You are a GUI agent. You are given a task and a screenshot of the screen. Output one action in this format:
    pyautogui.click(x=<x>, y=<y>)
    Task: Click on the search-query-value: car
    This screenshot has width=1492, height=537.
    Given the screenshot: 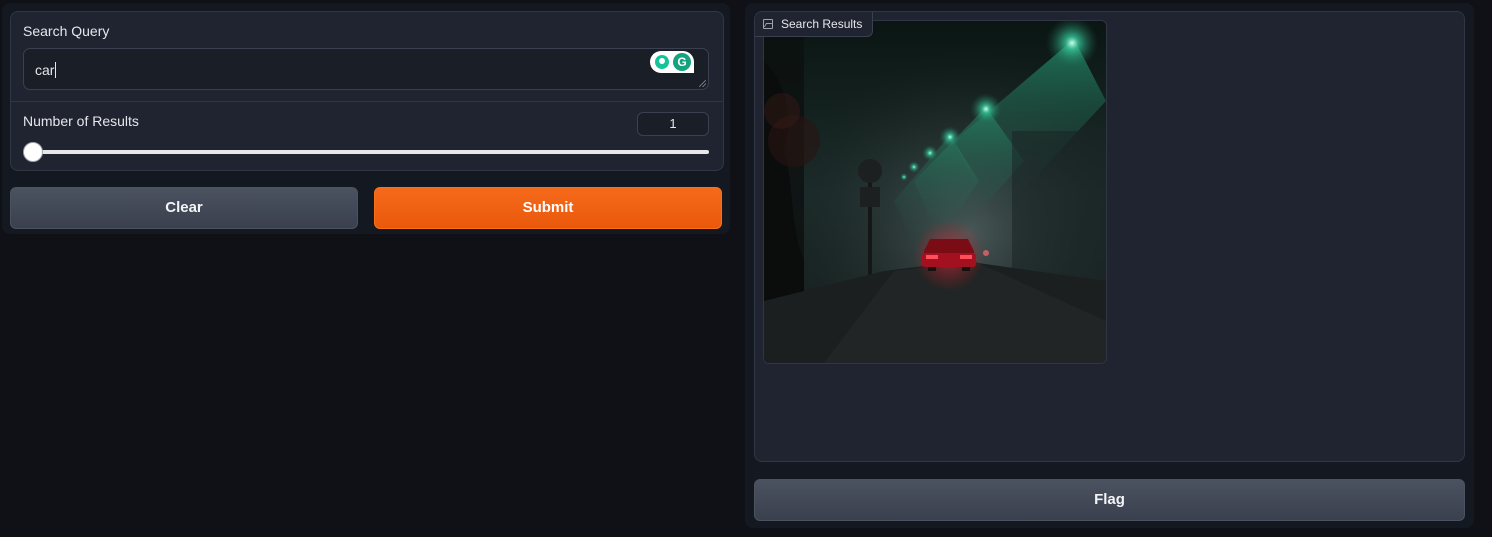 What is the action you would take?
    pyautogui.click(x=45, y=70)
    